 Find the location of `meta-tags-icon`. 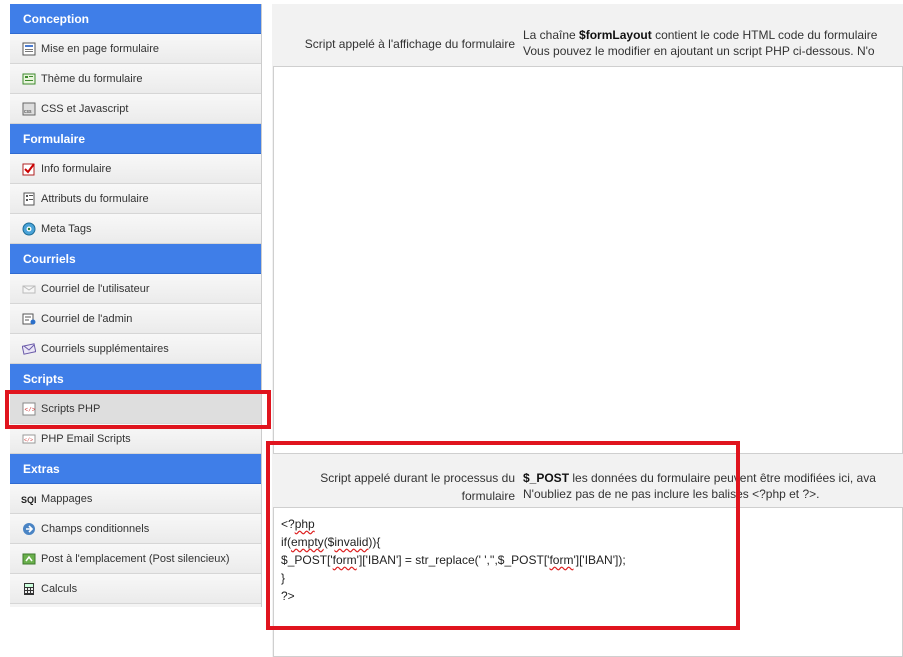

meta-tags-icon is located at coordinates (28, 228).